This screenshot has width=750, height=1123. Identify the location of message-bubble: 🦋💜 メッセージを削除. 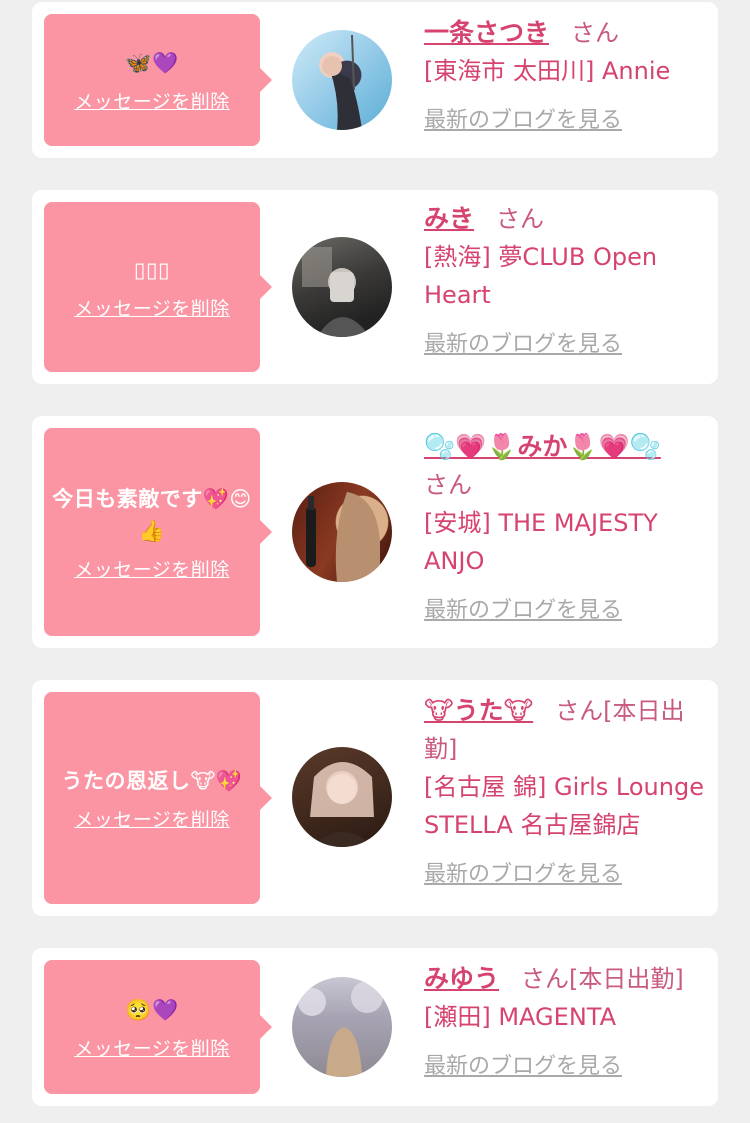
(158, 80).